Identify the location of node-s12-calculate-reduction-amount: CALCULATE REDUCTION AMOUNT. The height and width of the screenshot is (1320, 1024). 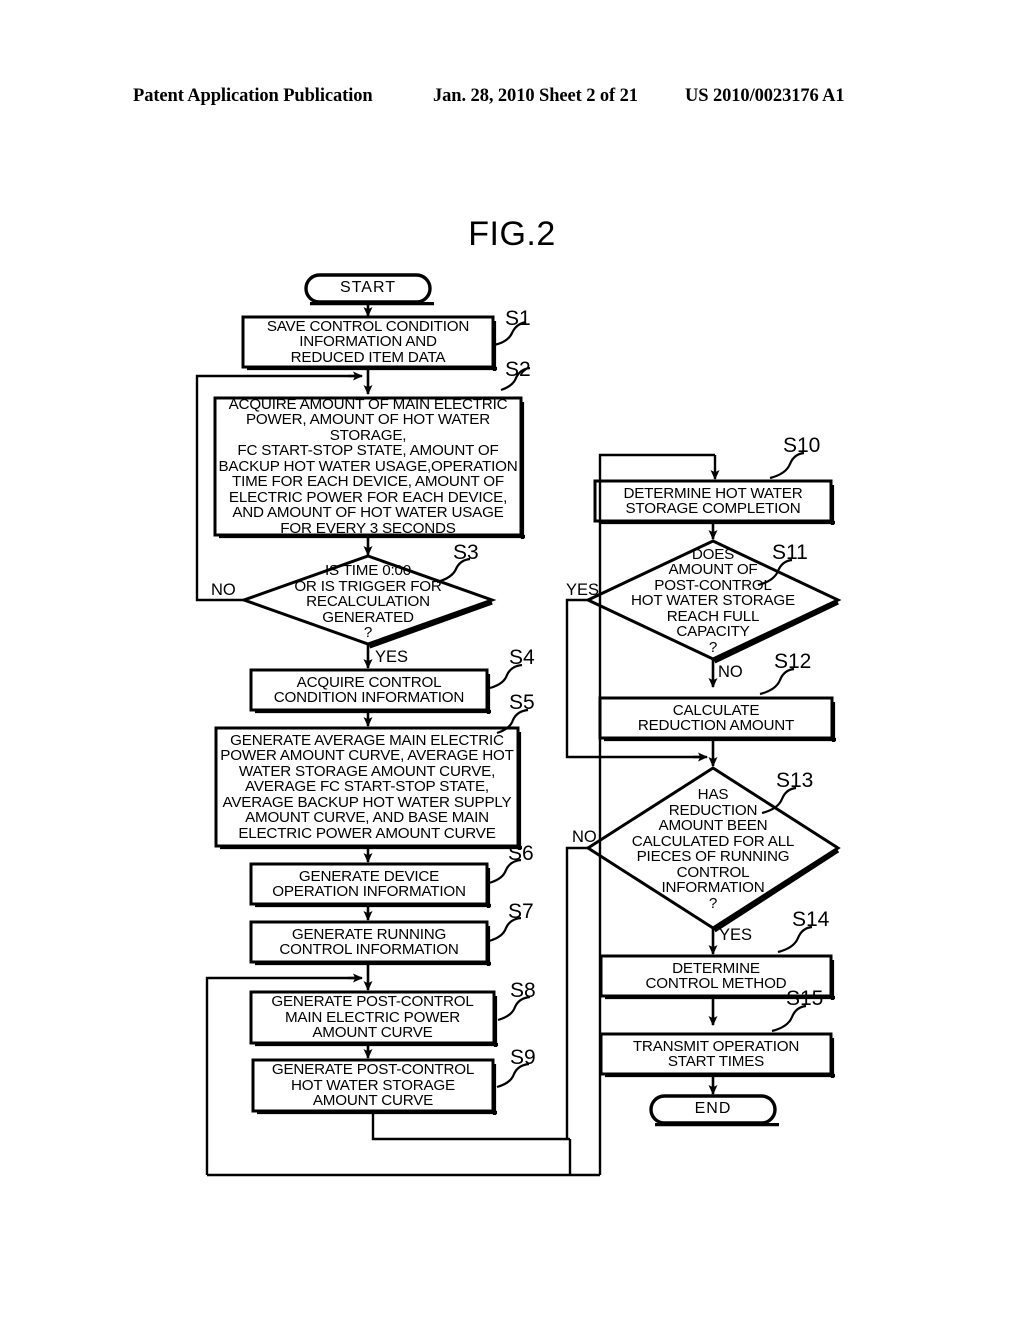
(716, 717).